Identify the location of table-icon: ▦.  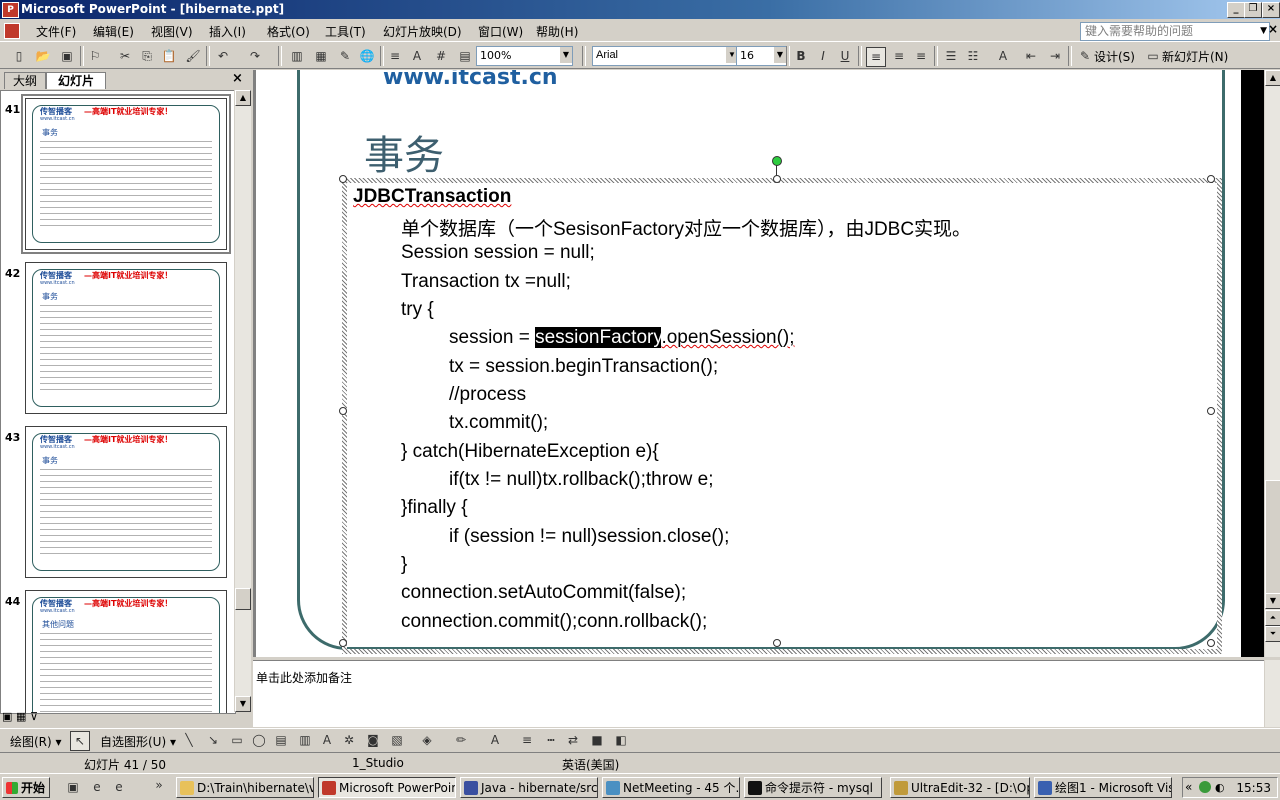
(321, 56).